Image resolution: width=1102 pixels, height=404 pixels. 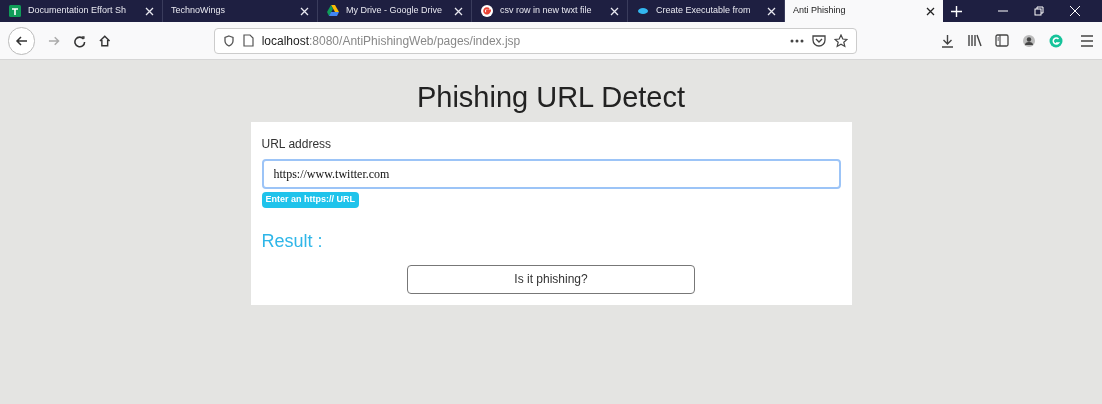 I want to click on tab-title: Anti Phishing, so click(x=819, y=11).